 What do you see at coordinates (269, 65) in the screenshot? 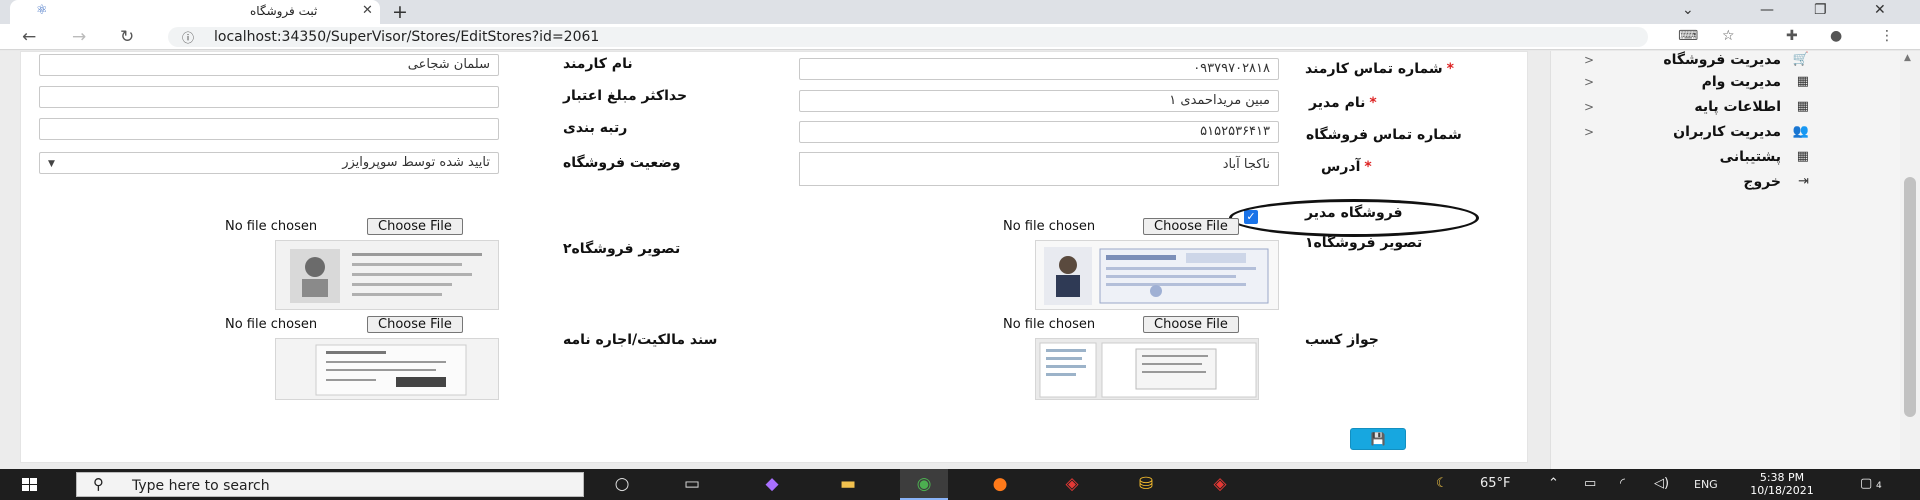
I see `employee-name-input: سلمان شجاعی` at bounding box center [269, 65].